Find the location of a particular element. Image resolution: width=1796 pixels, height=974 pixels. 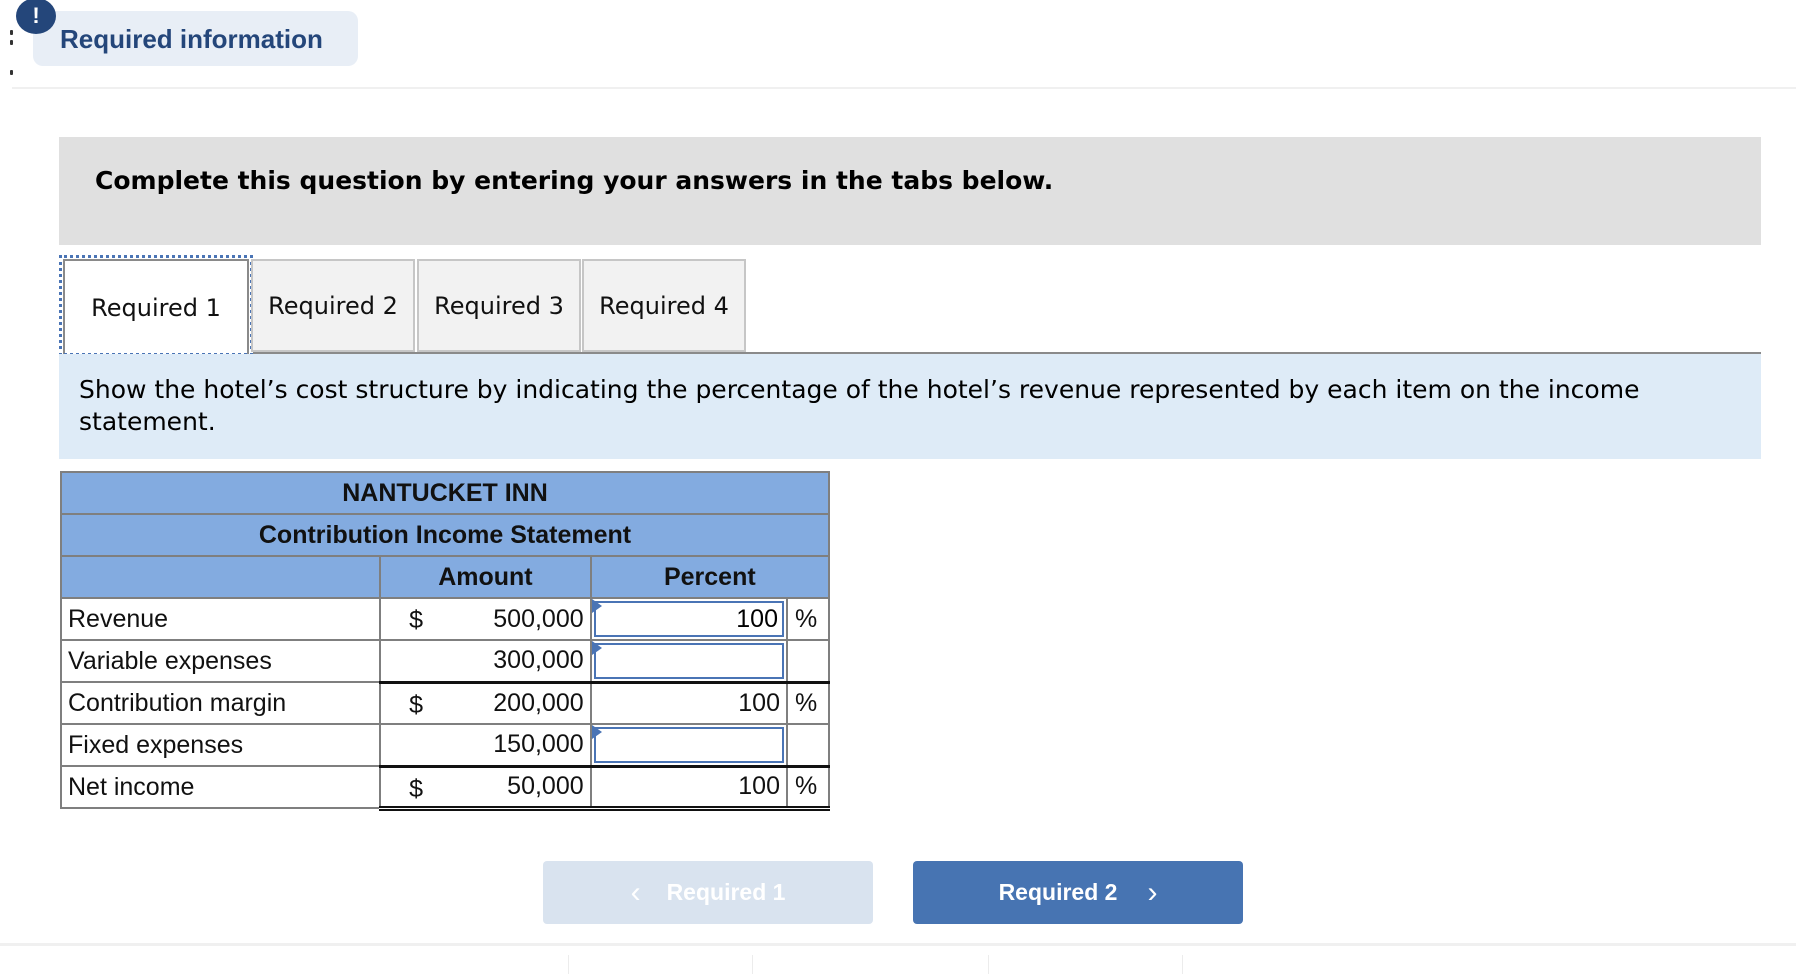

row-label: Fixed expenses is located at coordinates (220, 745).